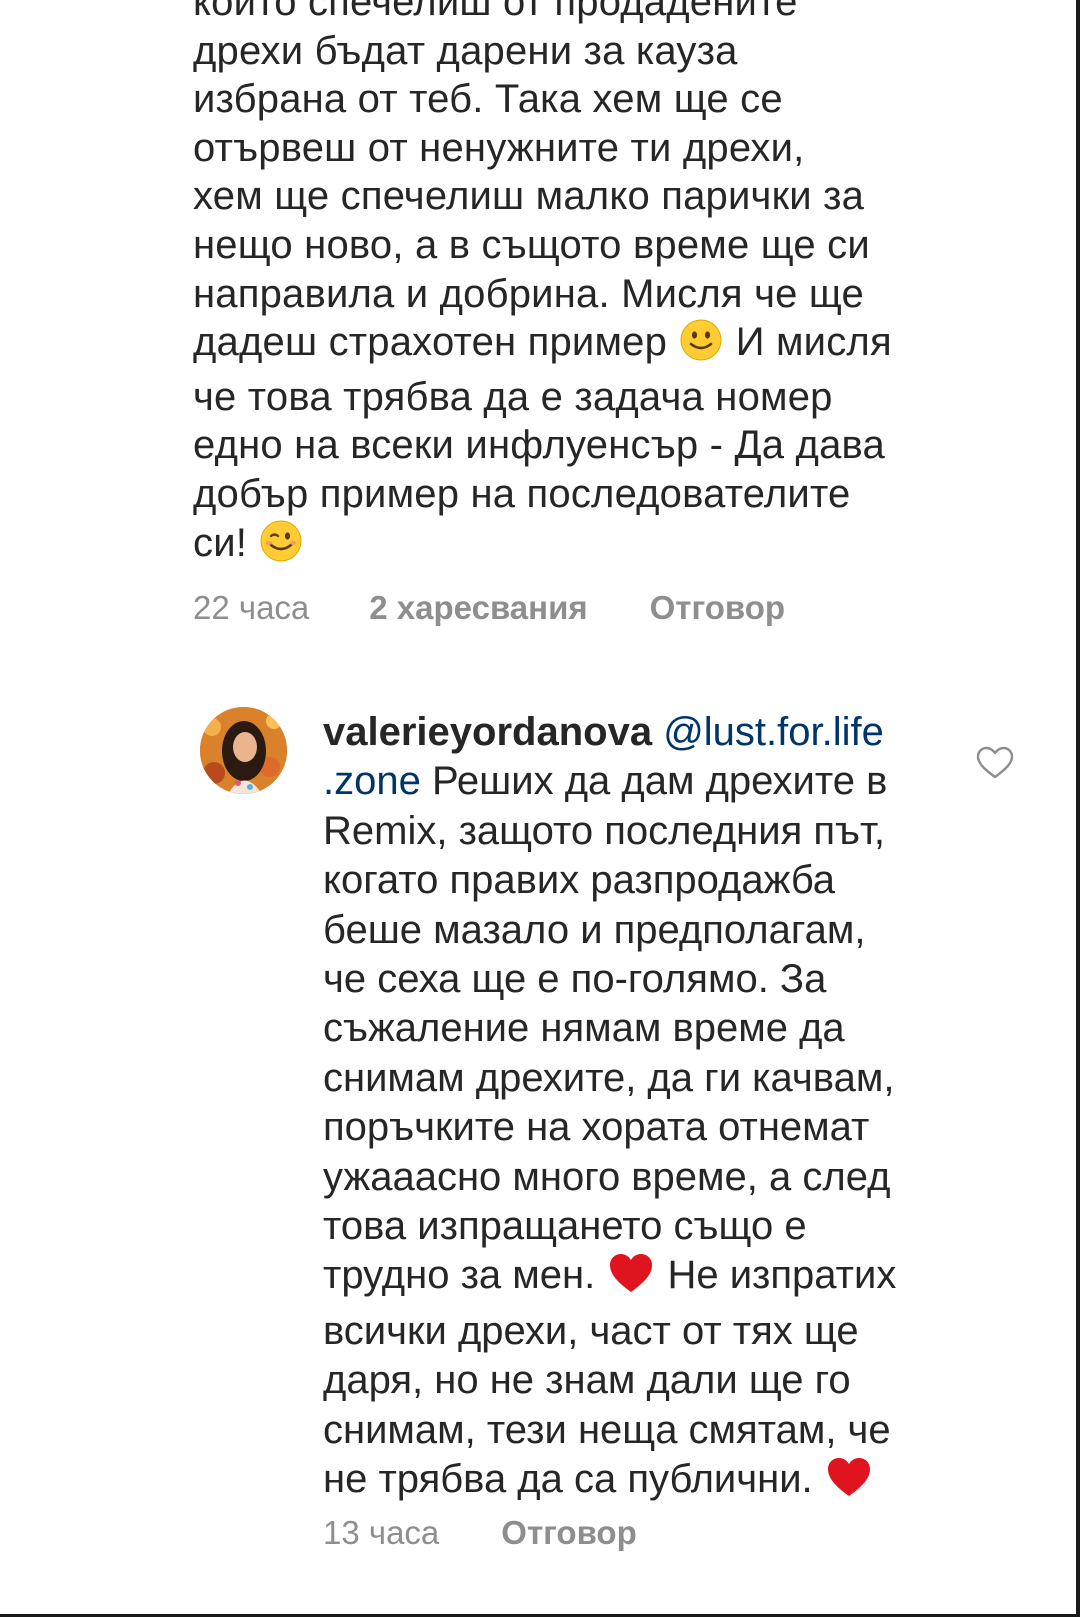  Describe the element at coordinates (480, 1533) in the screenshot. I see `reply-comment-meta: 13 часа Отговор` at that location.